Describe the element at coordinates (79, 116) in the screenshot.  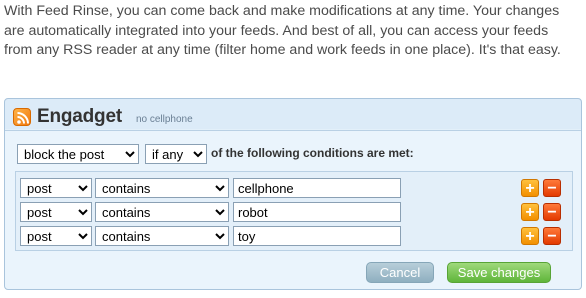
I see `feed-title: Engadget` at that location.